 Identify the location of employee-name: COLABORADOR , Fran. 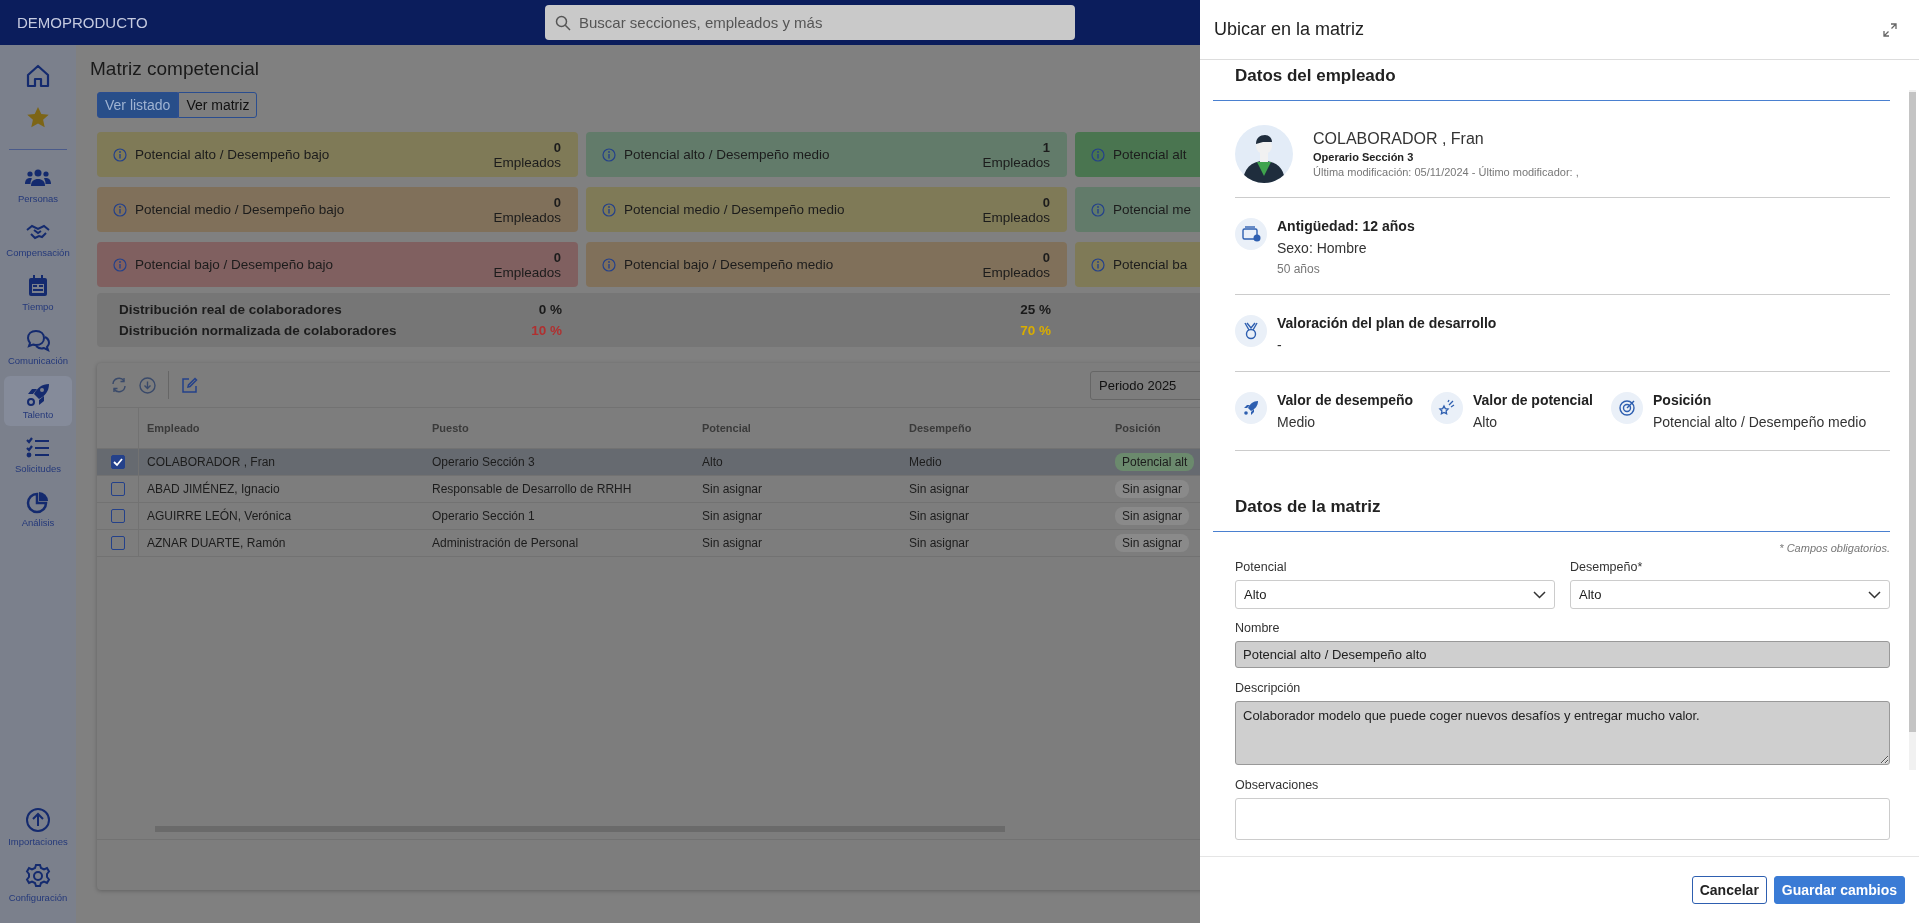
(1399, 139).